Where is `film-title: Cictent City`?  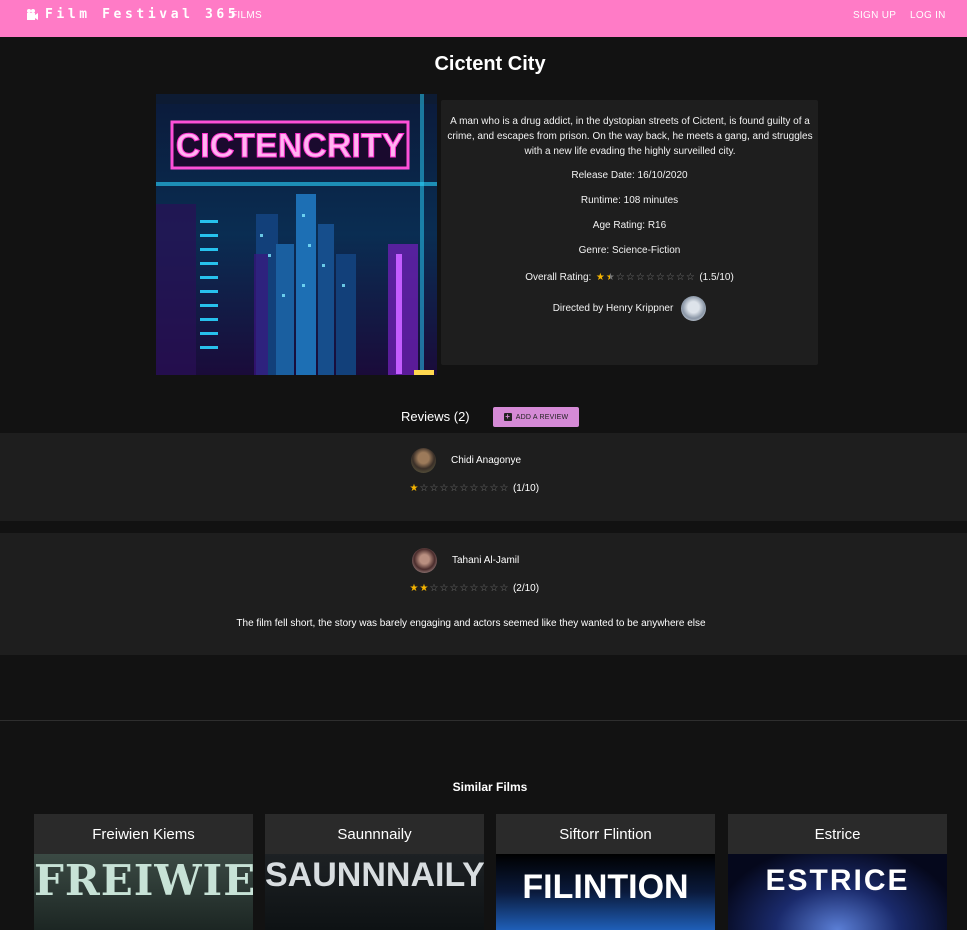
film-title: Cictent City is located at coordinates (490, 64).